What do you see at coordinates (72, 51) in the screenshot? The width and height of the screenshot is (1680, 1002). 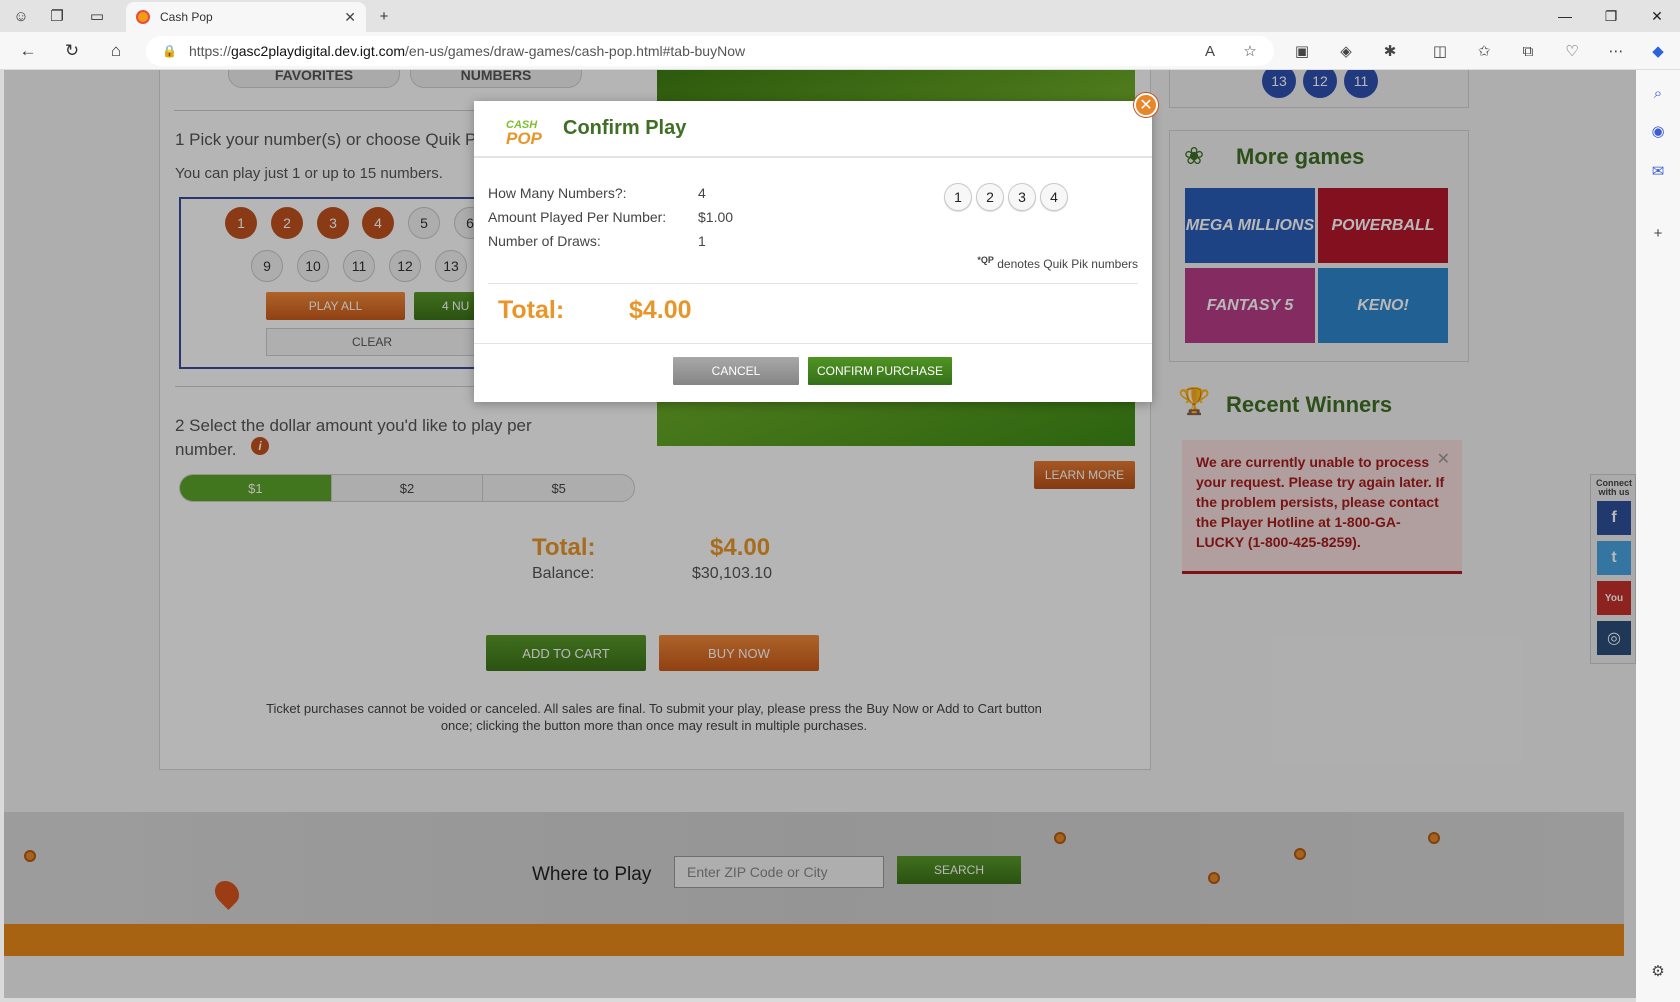 I see `refresh-icon: ↻` at bounding box center [72, 51].